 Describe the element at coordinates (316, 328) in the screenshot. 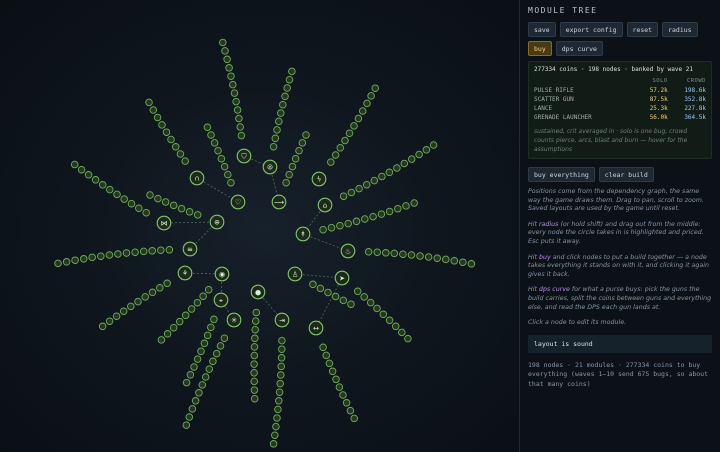

I see `module-node-range: ↔` at that location.